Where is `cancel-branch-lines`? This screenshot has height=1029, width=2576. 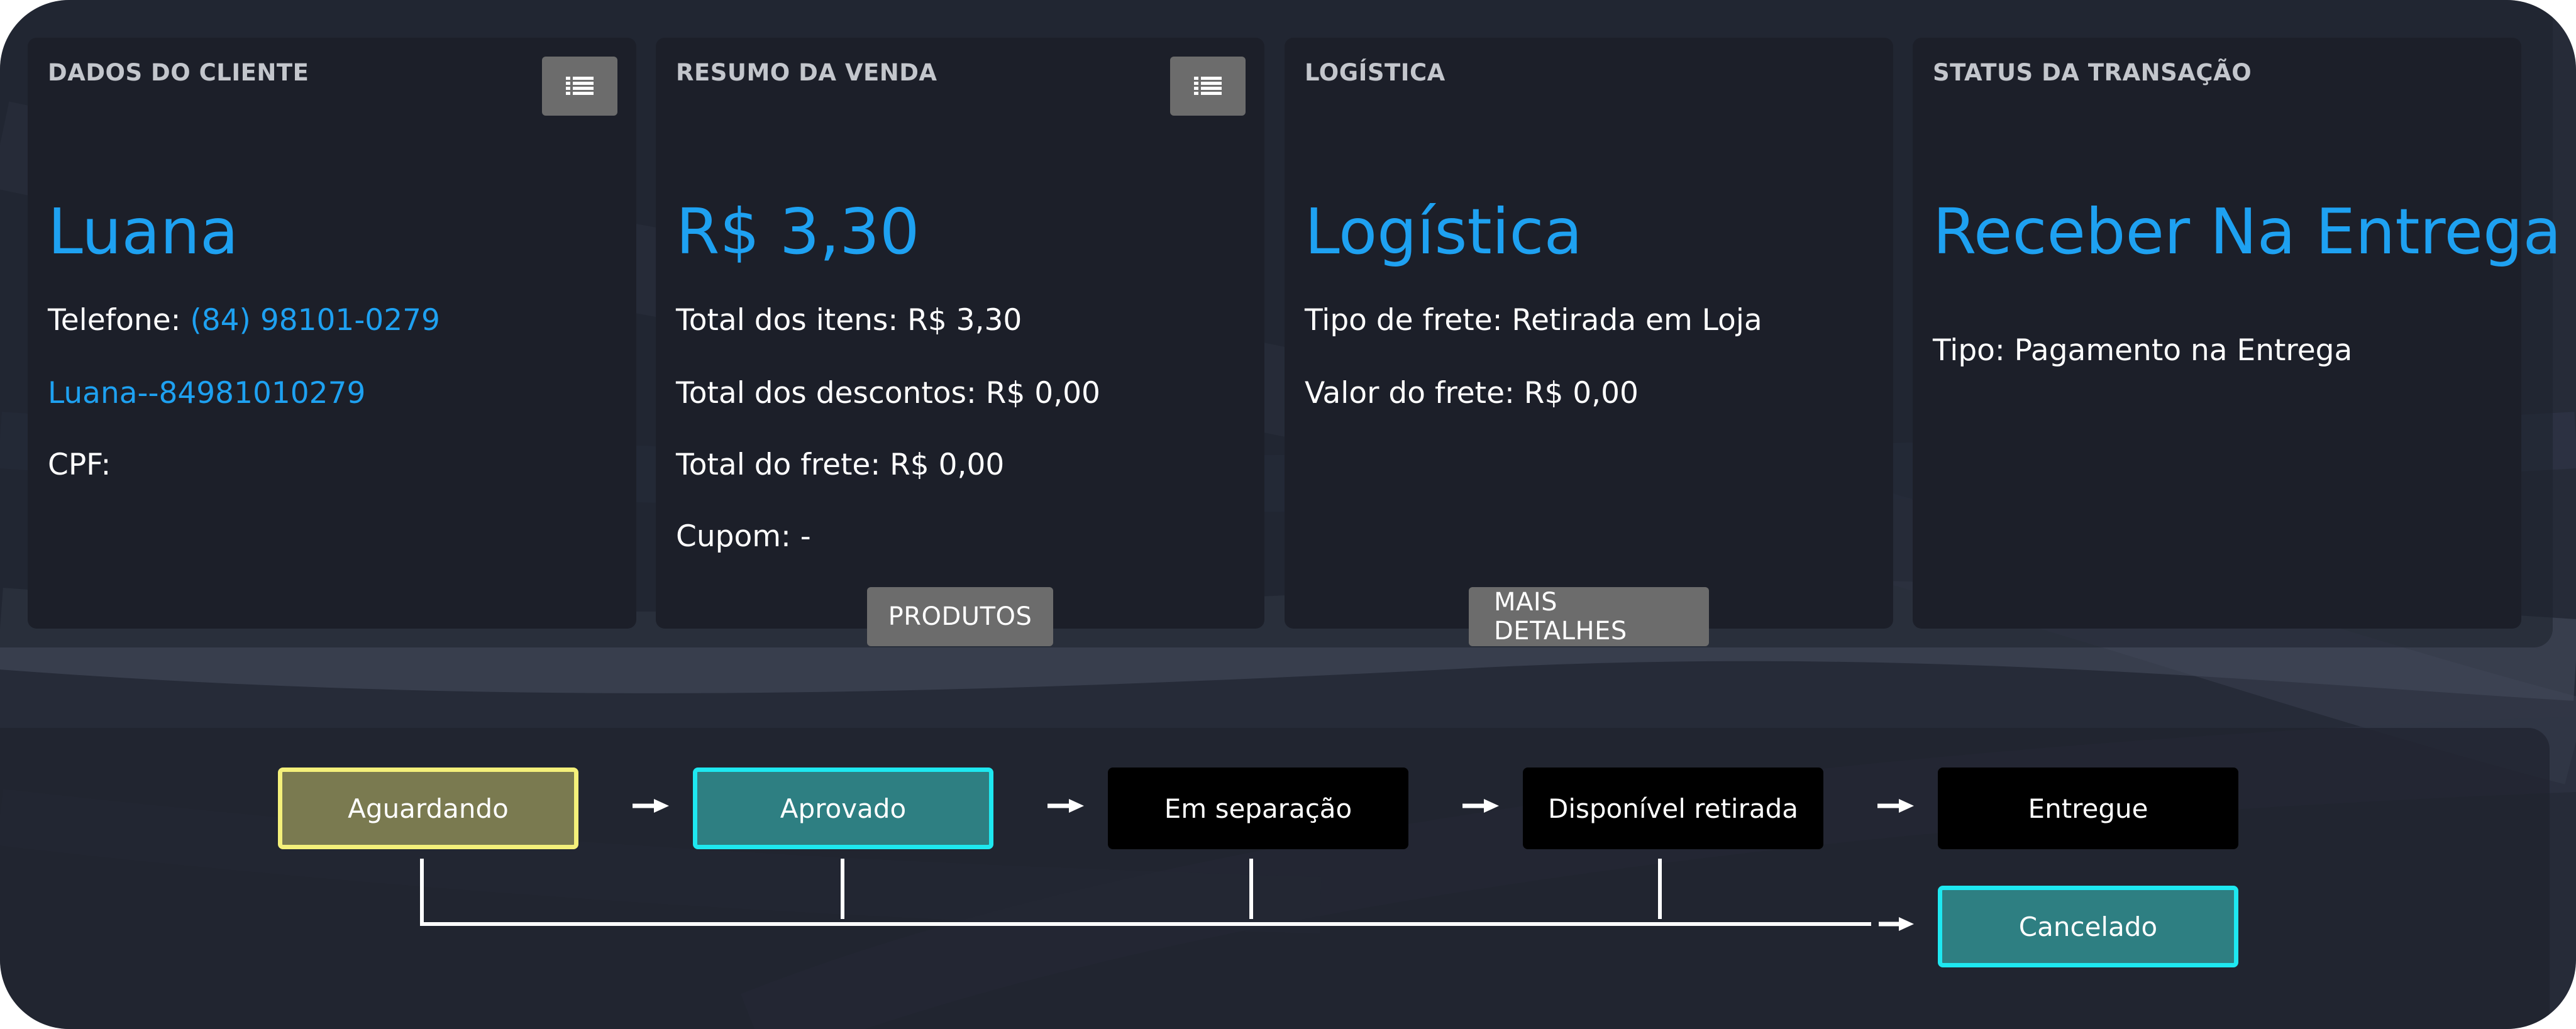
cancel-branch-lines is located at coordinates (1145, 892).